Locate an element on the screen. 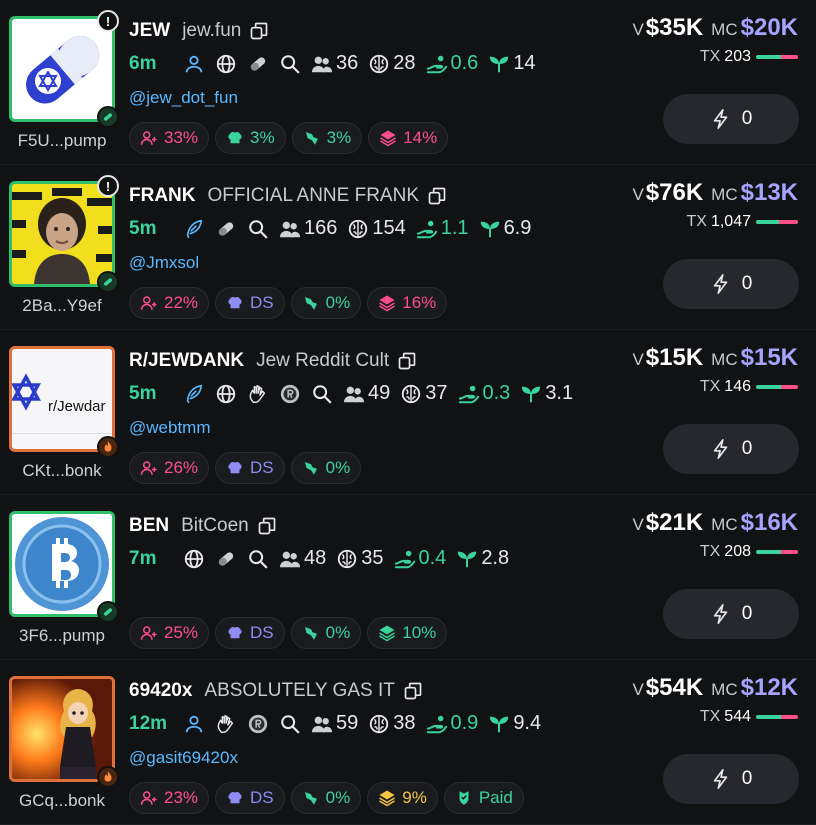 The width and height of the screenshot is (816, 825). twitter-handle: @webtmm is located at coordinates (170, 428).